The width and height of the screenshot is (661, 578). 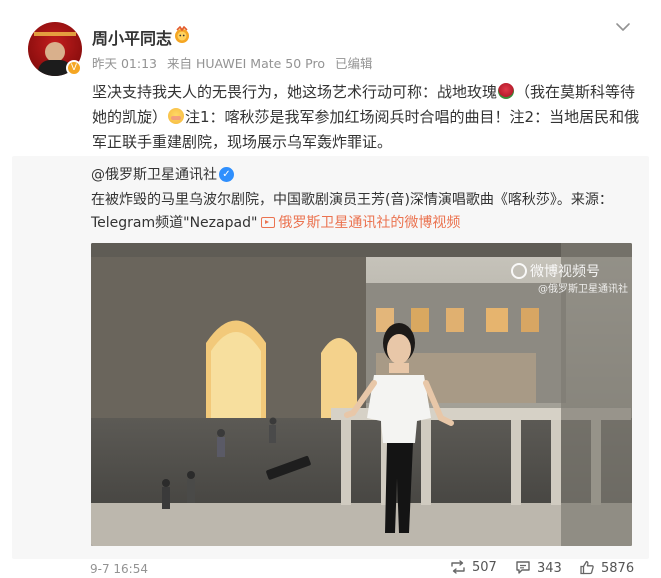 I want to click on like-button: 5876, so click(x=606, y=568).